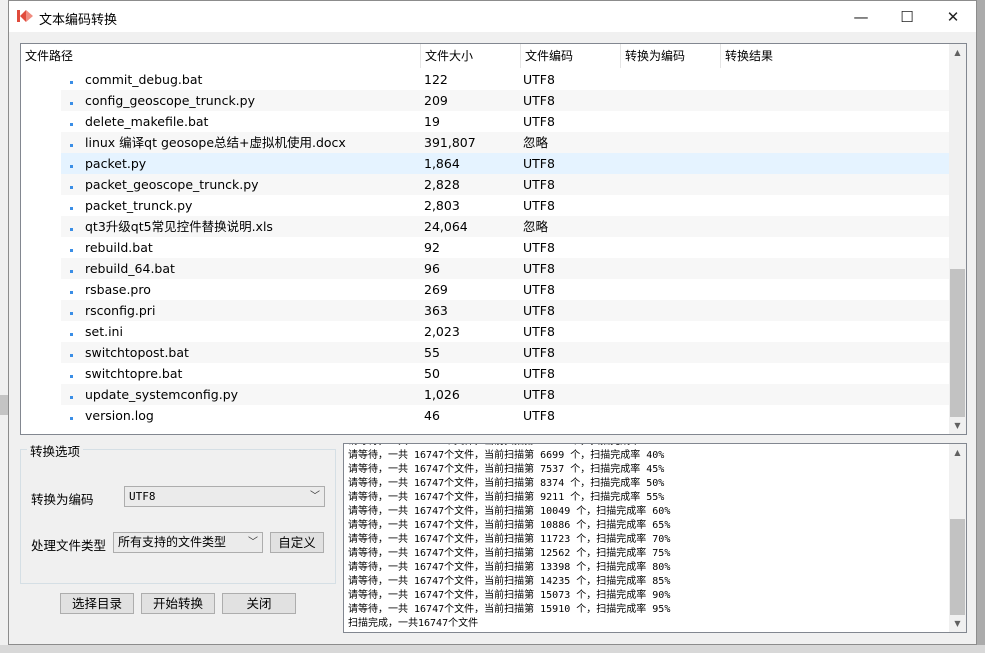 This screenshot has width=985, height=653. What do you see at coordinates (224, 496) in the screenshot?
I see `target-encoding-select: UTF8 ﹀` at bounding box center [224, 496].